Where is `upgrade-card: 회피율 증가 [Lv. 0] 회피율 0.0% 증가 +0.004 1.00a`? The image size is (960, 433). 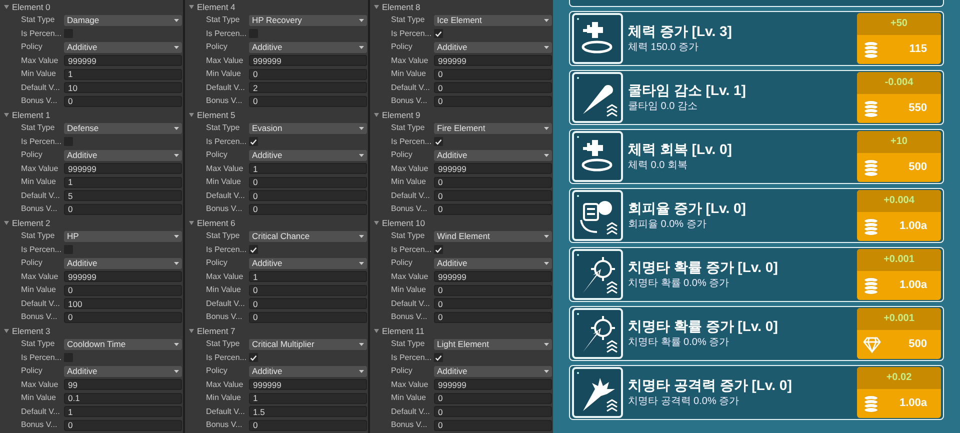
upgrade-card: 회피율 증가 [Lv. 0] 회피율 0.0% 증가 +0.004 1.00a is located at coordinates (756, 215).